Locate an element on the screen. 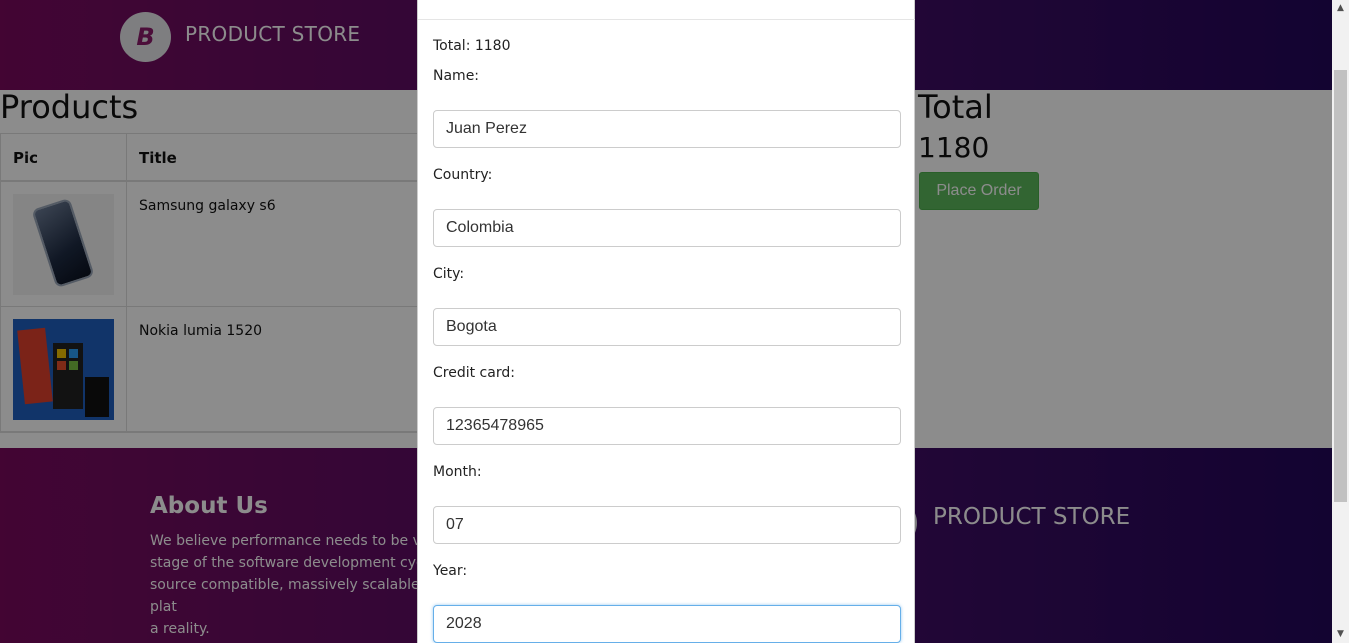 The height and width of the screenshot is (643, 1366). credit-card-field is located at coordinates (667, 426).